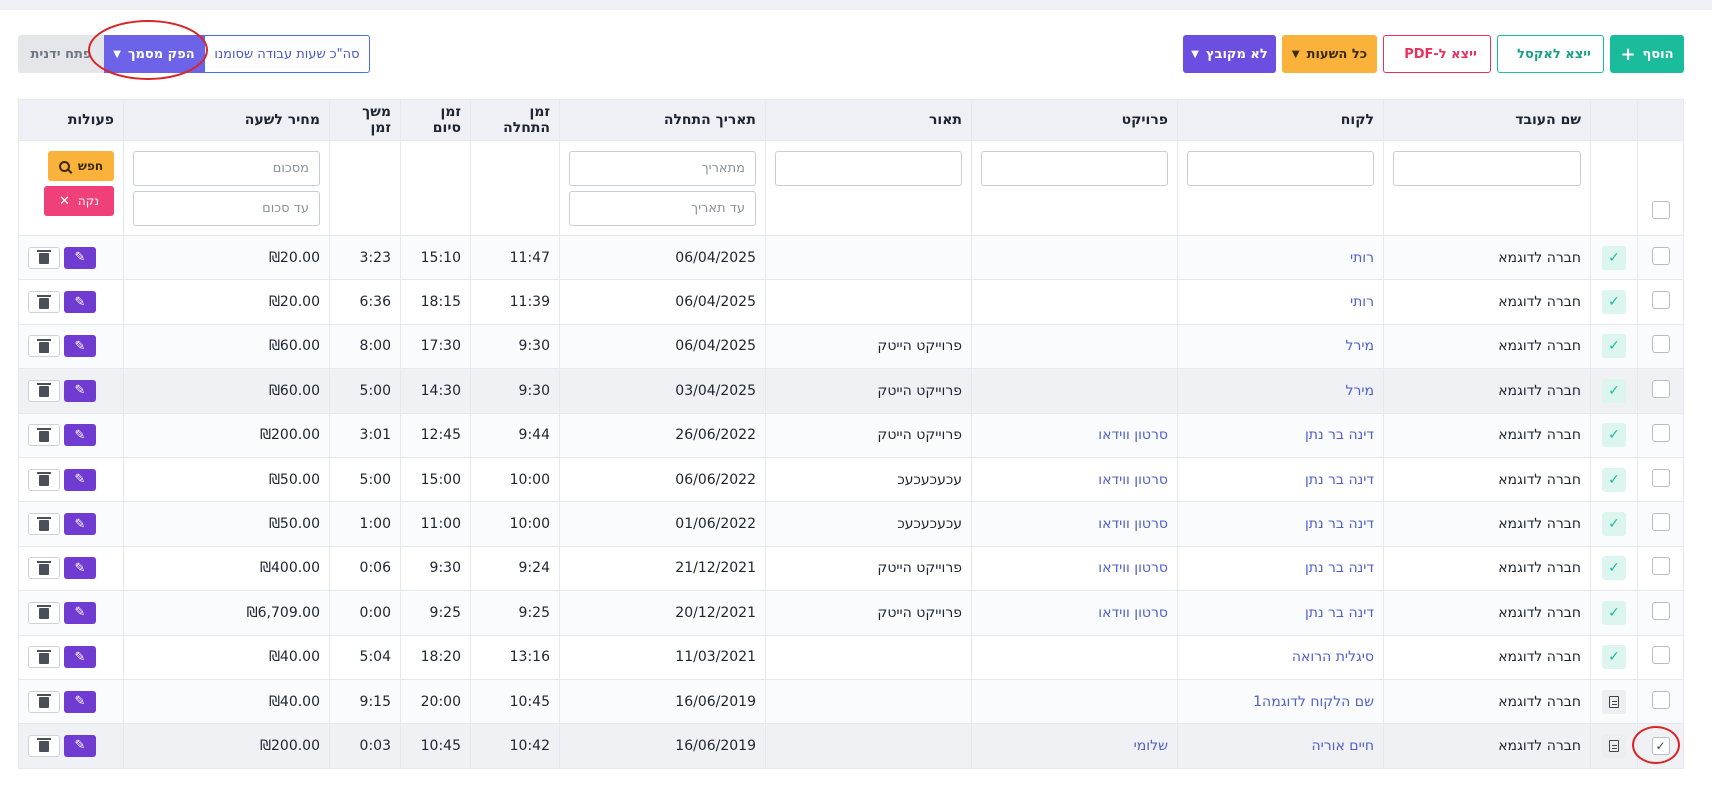 Image resolution: width=1712 pixels, height=788 pixels. I want to click on clear-button: נקה ✕, so click(79, 201).